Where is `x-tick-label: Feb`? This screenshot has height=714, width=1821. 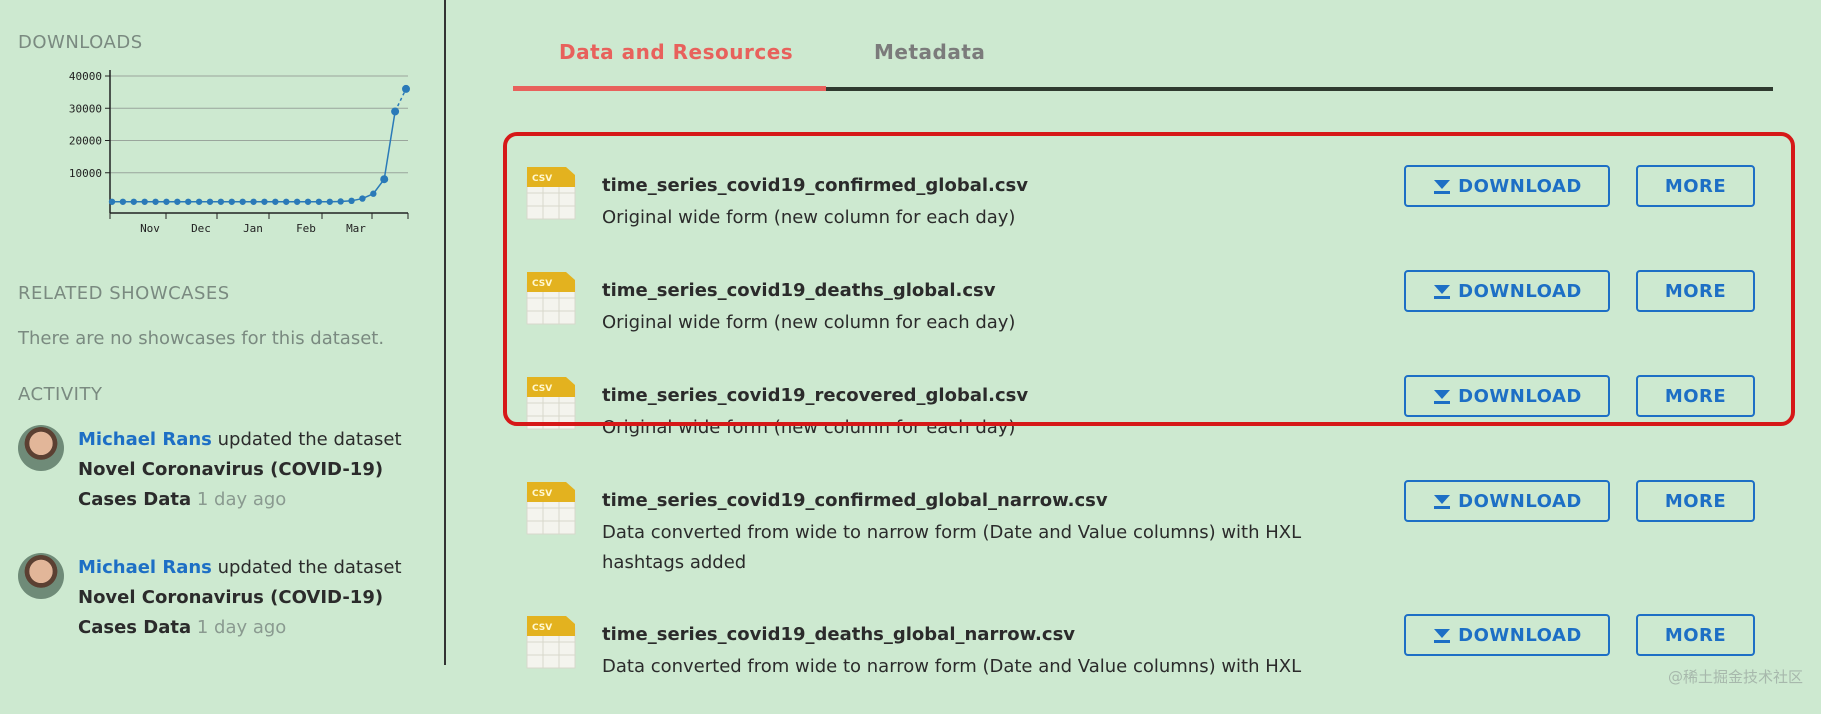 x-tick-label: Feb is located at coordinates (306, 227).